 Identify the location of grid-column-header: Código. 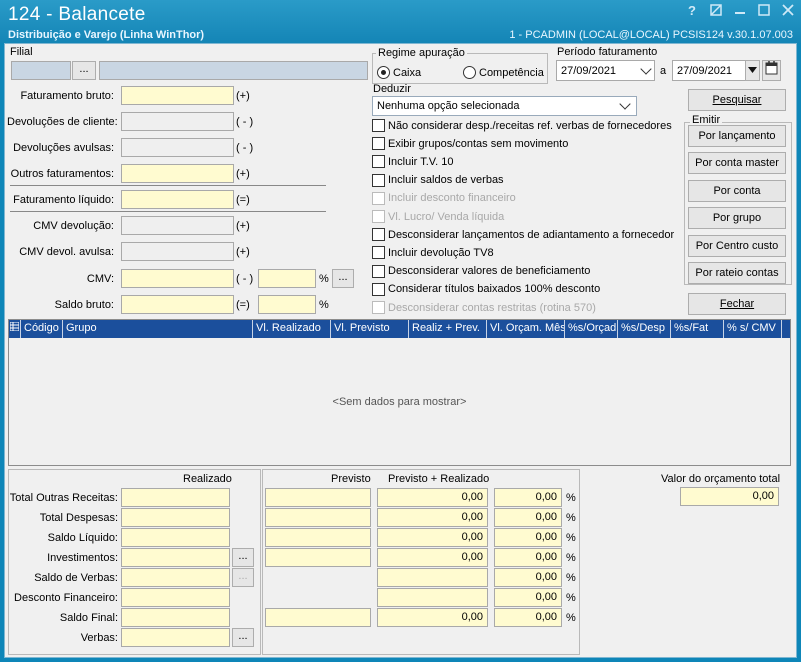
(42, 329).